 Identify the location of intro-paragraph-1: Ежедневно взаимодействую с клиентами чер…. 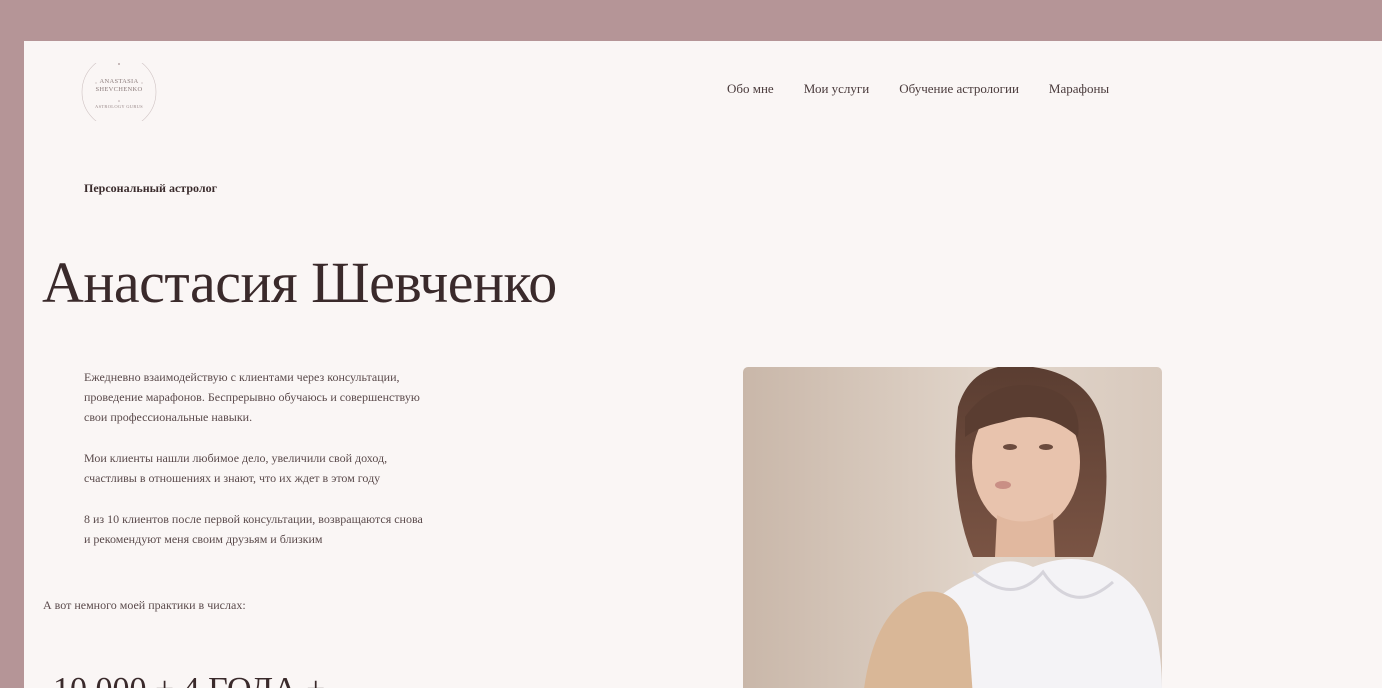
(274, 397).